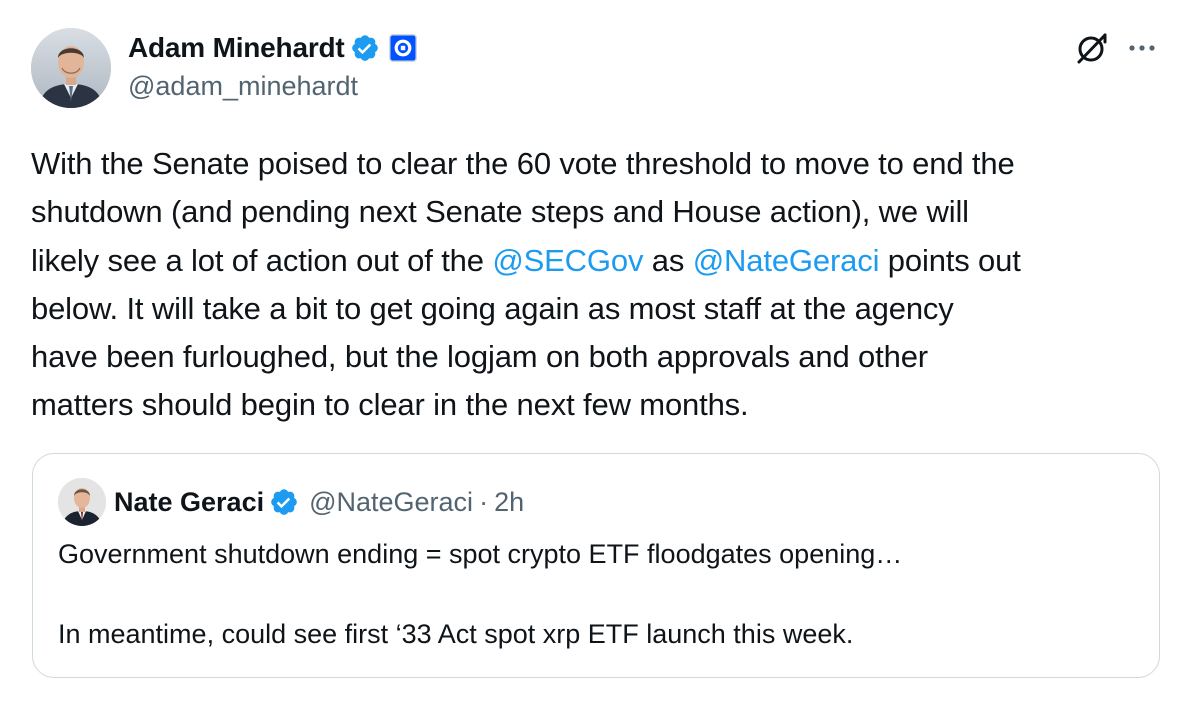 The width and height of the screenshot is (1188, 702). What do you see at coordinates (71, 68) in the screenshot?
I see `author-avatar` at bounding box center [71, 68].